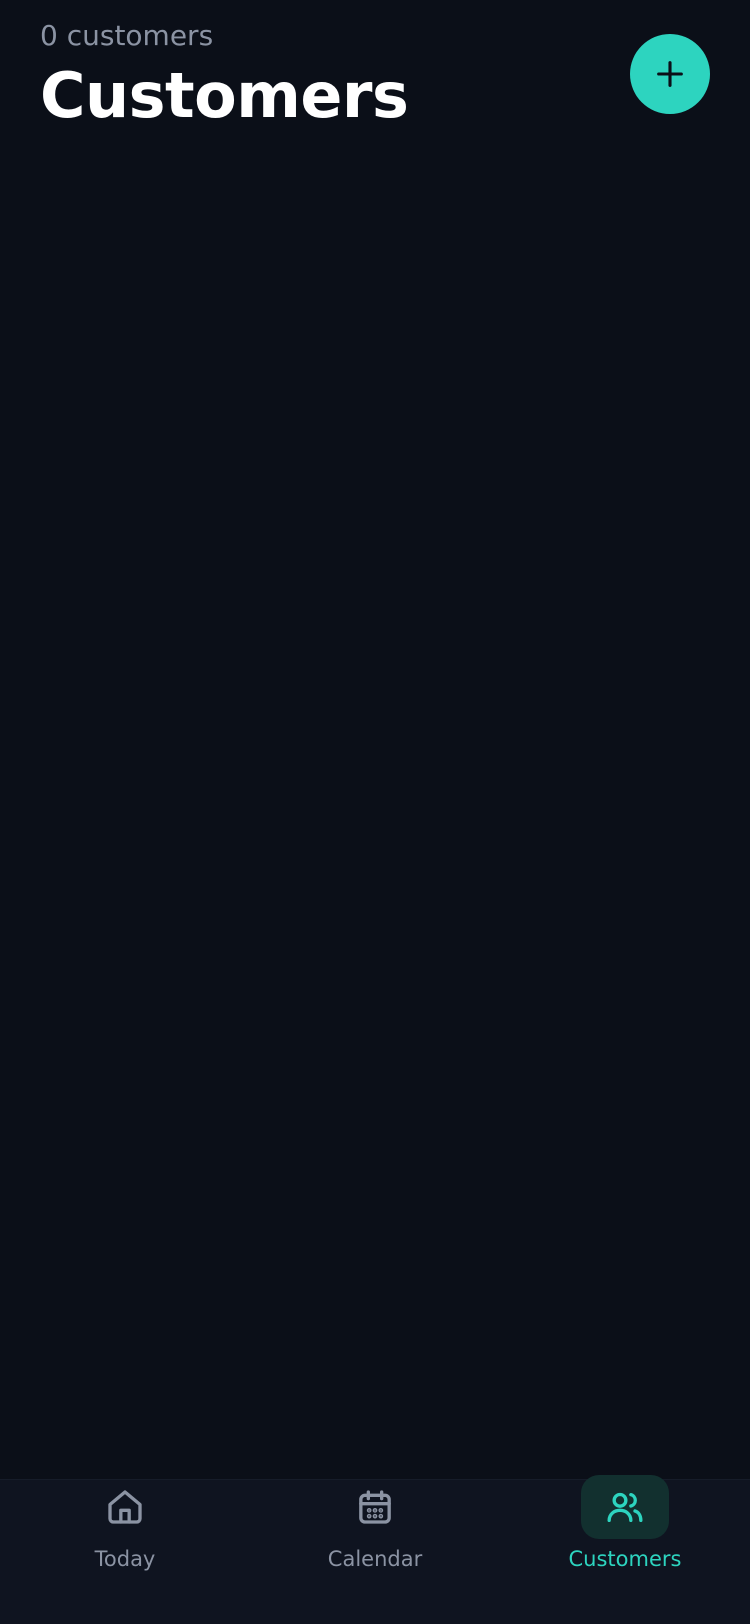  What do you see at coordinates (224, 95) in the screenshot?
I see `page-title: Customers` at bounding box center [224, 95].